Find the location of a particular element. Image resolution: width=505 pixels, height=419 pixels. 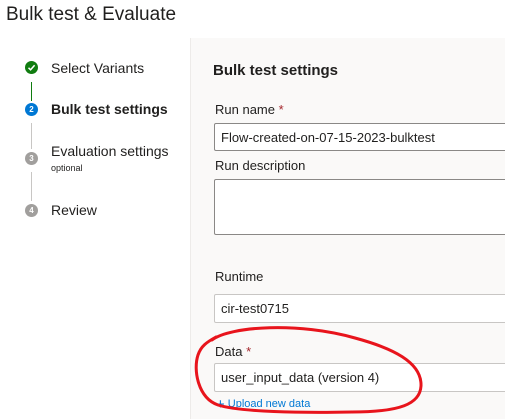

data-dropdown: user_input_data (version 4) is located at coordinates (359, 377).